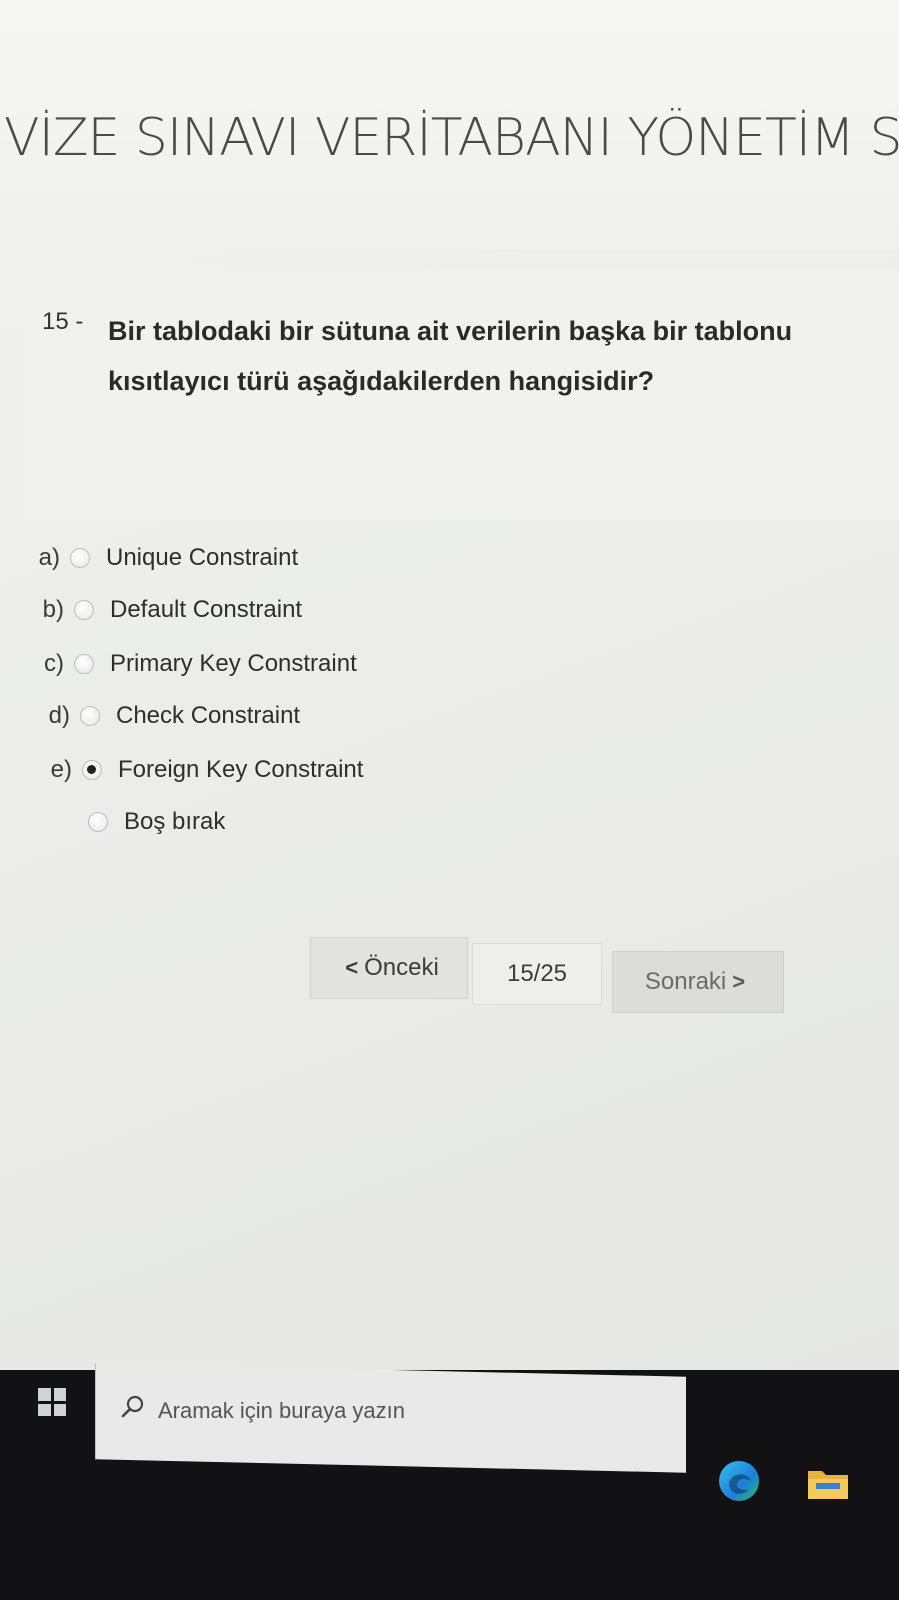 The width and height of the screenshot is (899, 1600). Describe the element at coordinates (132, 1406) in the screenshot. I see `search-icon` at that location.